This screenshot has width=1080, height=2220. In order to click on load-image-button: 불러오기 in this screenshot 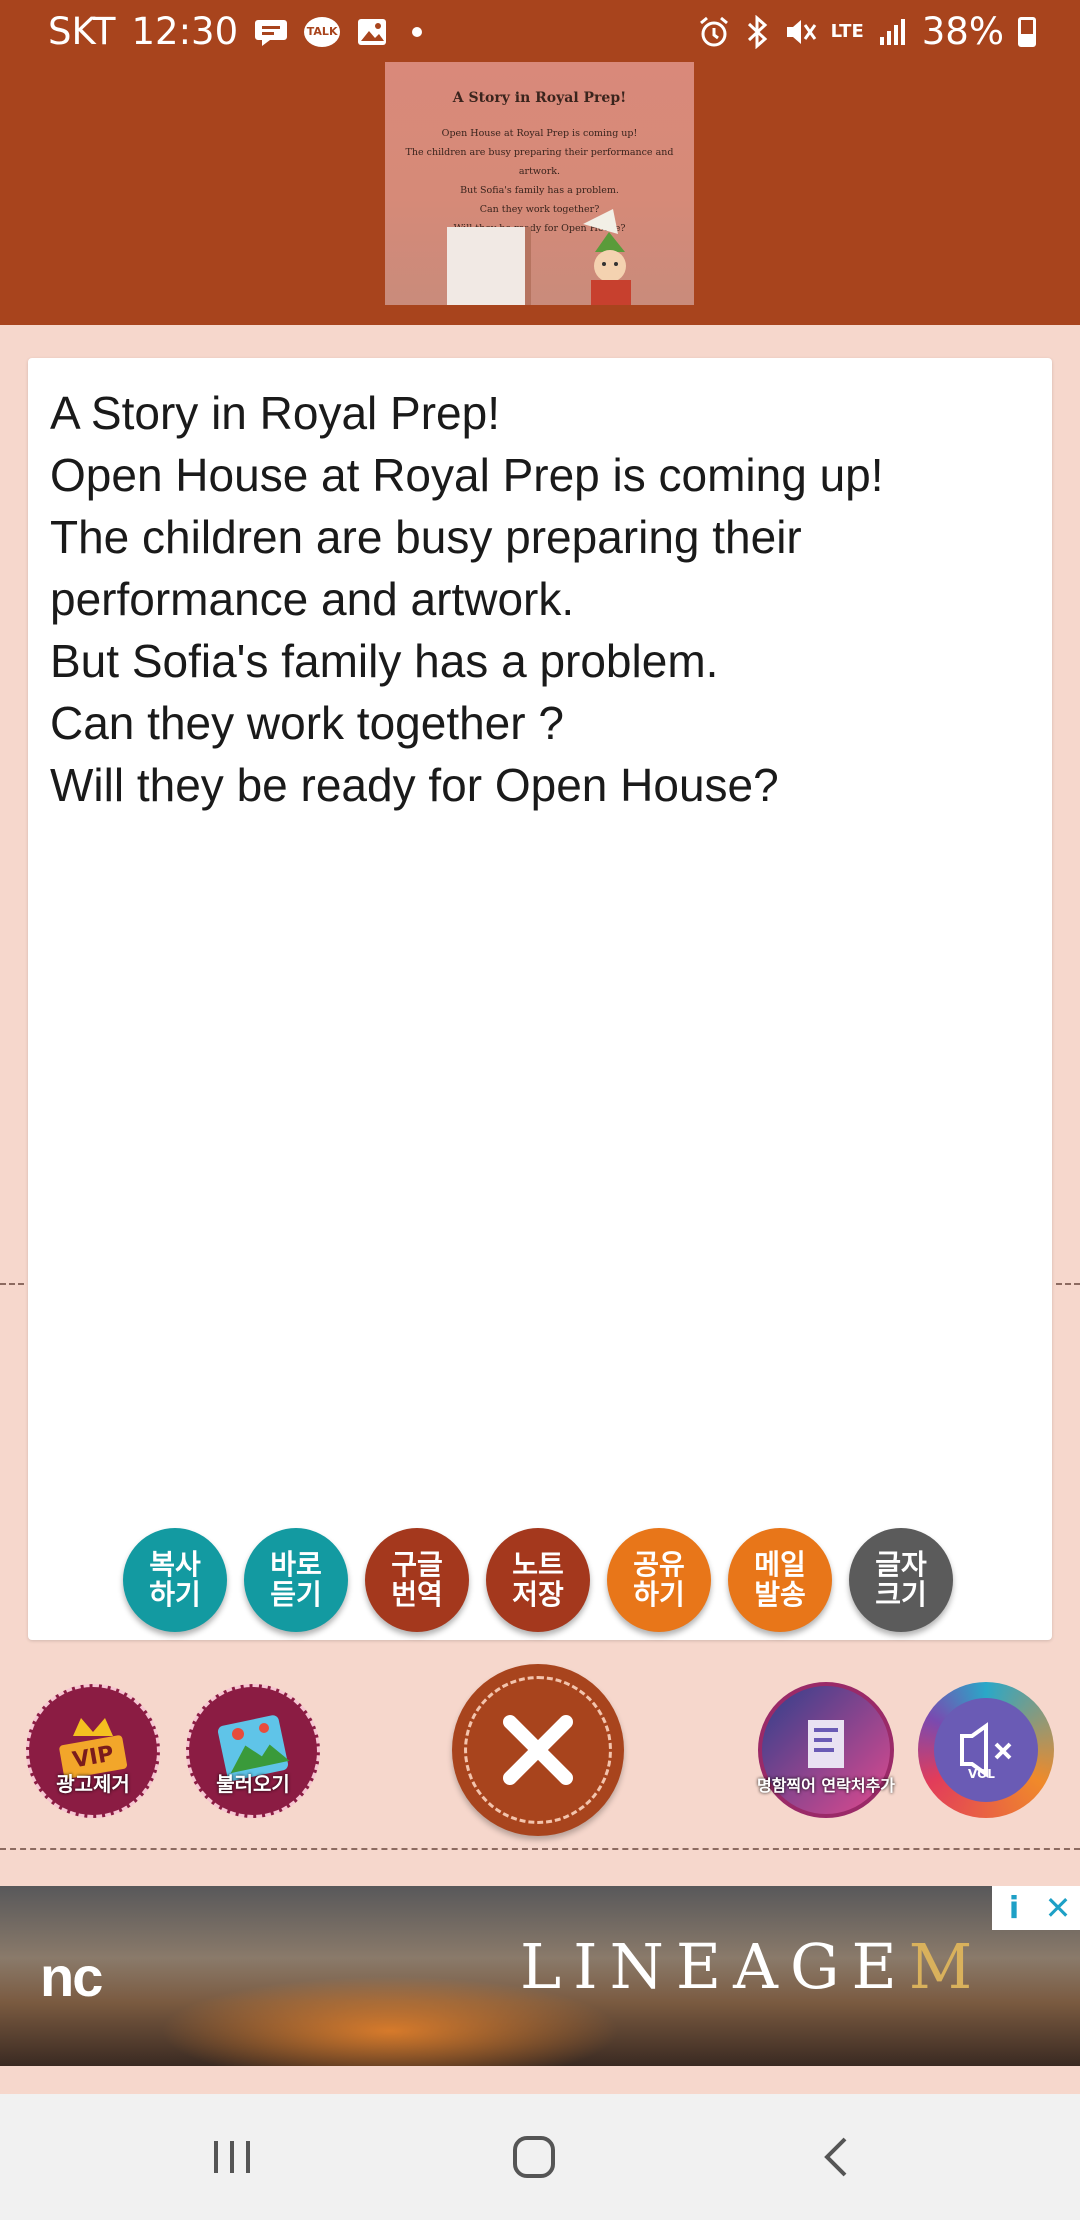, I will do `click(253, 1751)`.